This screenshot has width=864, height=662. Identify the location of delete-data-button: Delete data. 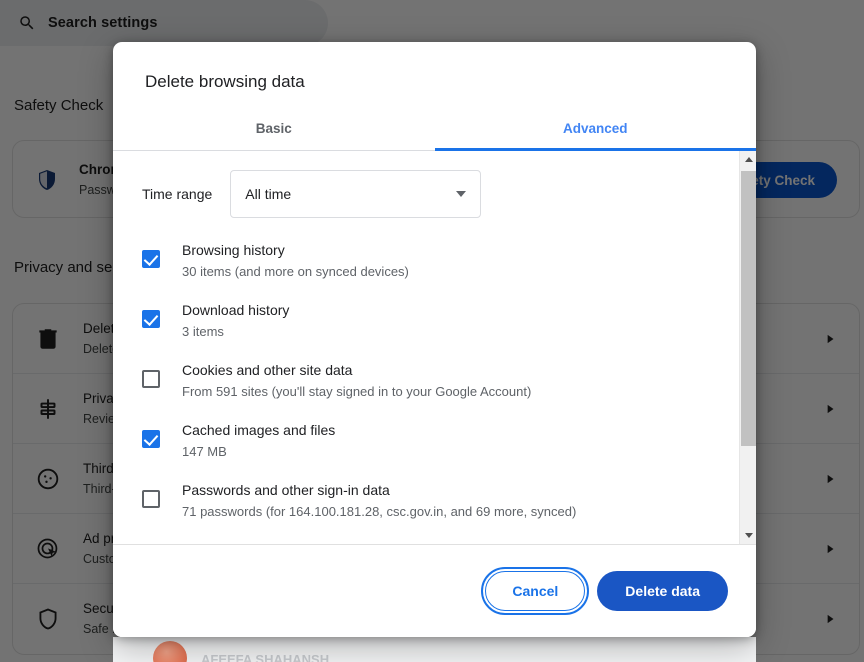
(662, 591).